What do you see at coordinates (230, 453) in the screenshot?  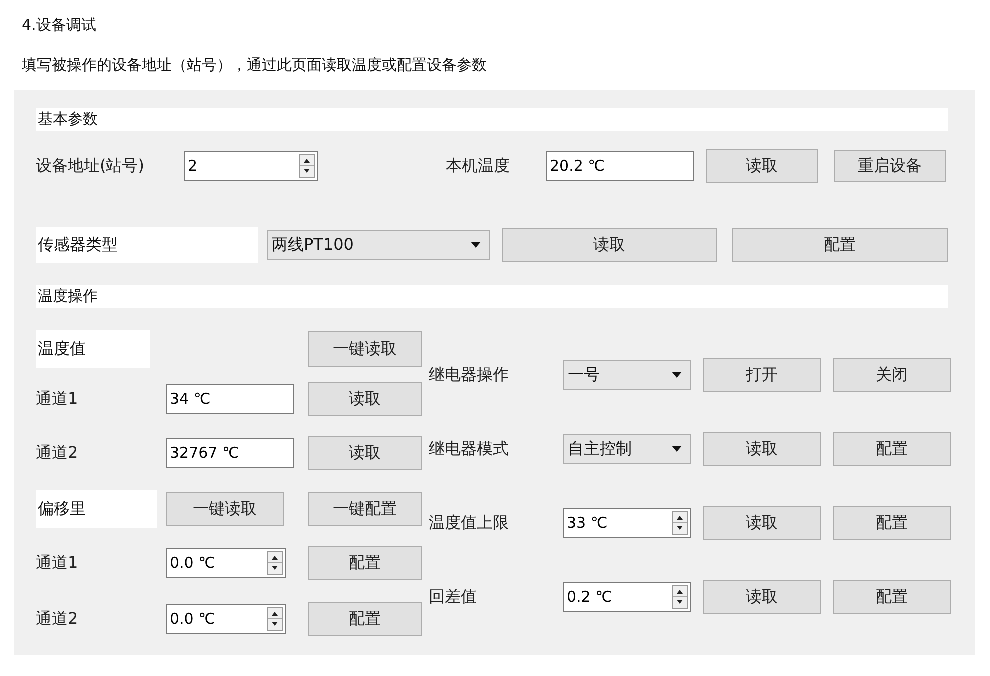 I see `input-field: 32767 ℃` at bounding box center [230, 453].